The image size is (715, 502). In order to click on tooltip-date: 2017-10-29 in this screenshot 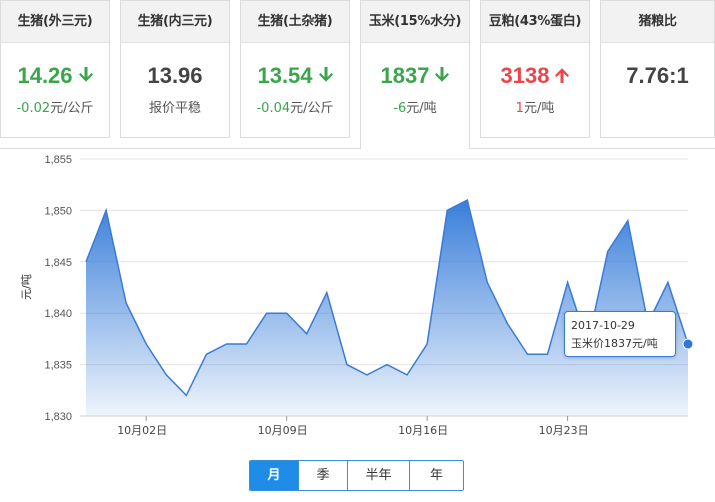, I will do `click(603, 325)`.